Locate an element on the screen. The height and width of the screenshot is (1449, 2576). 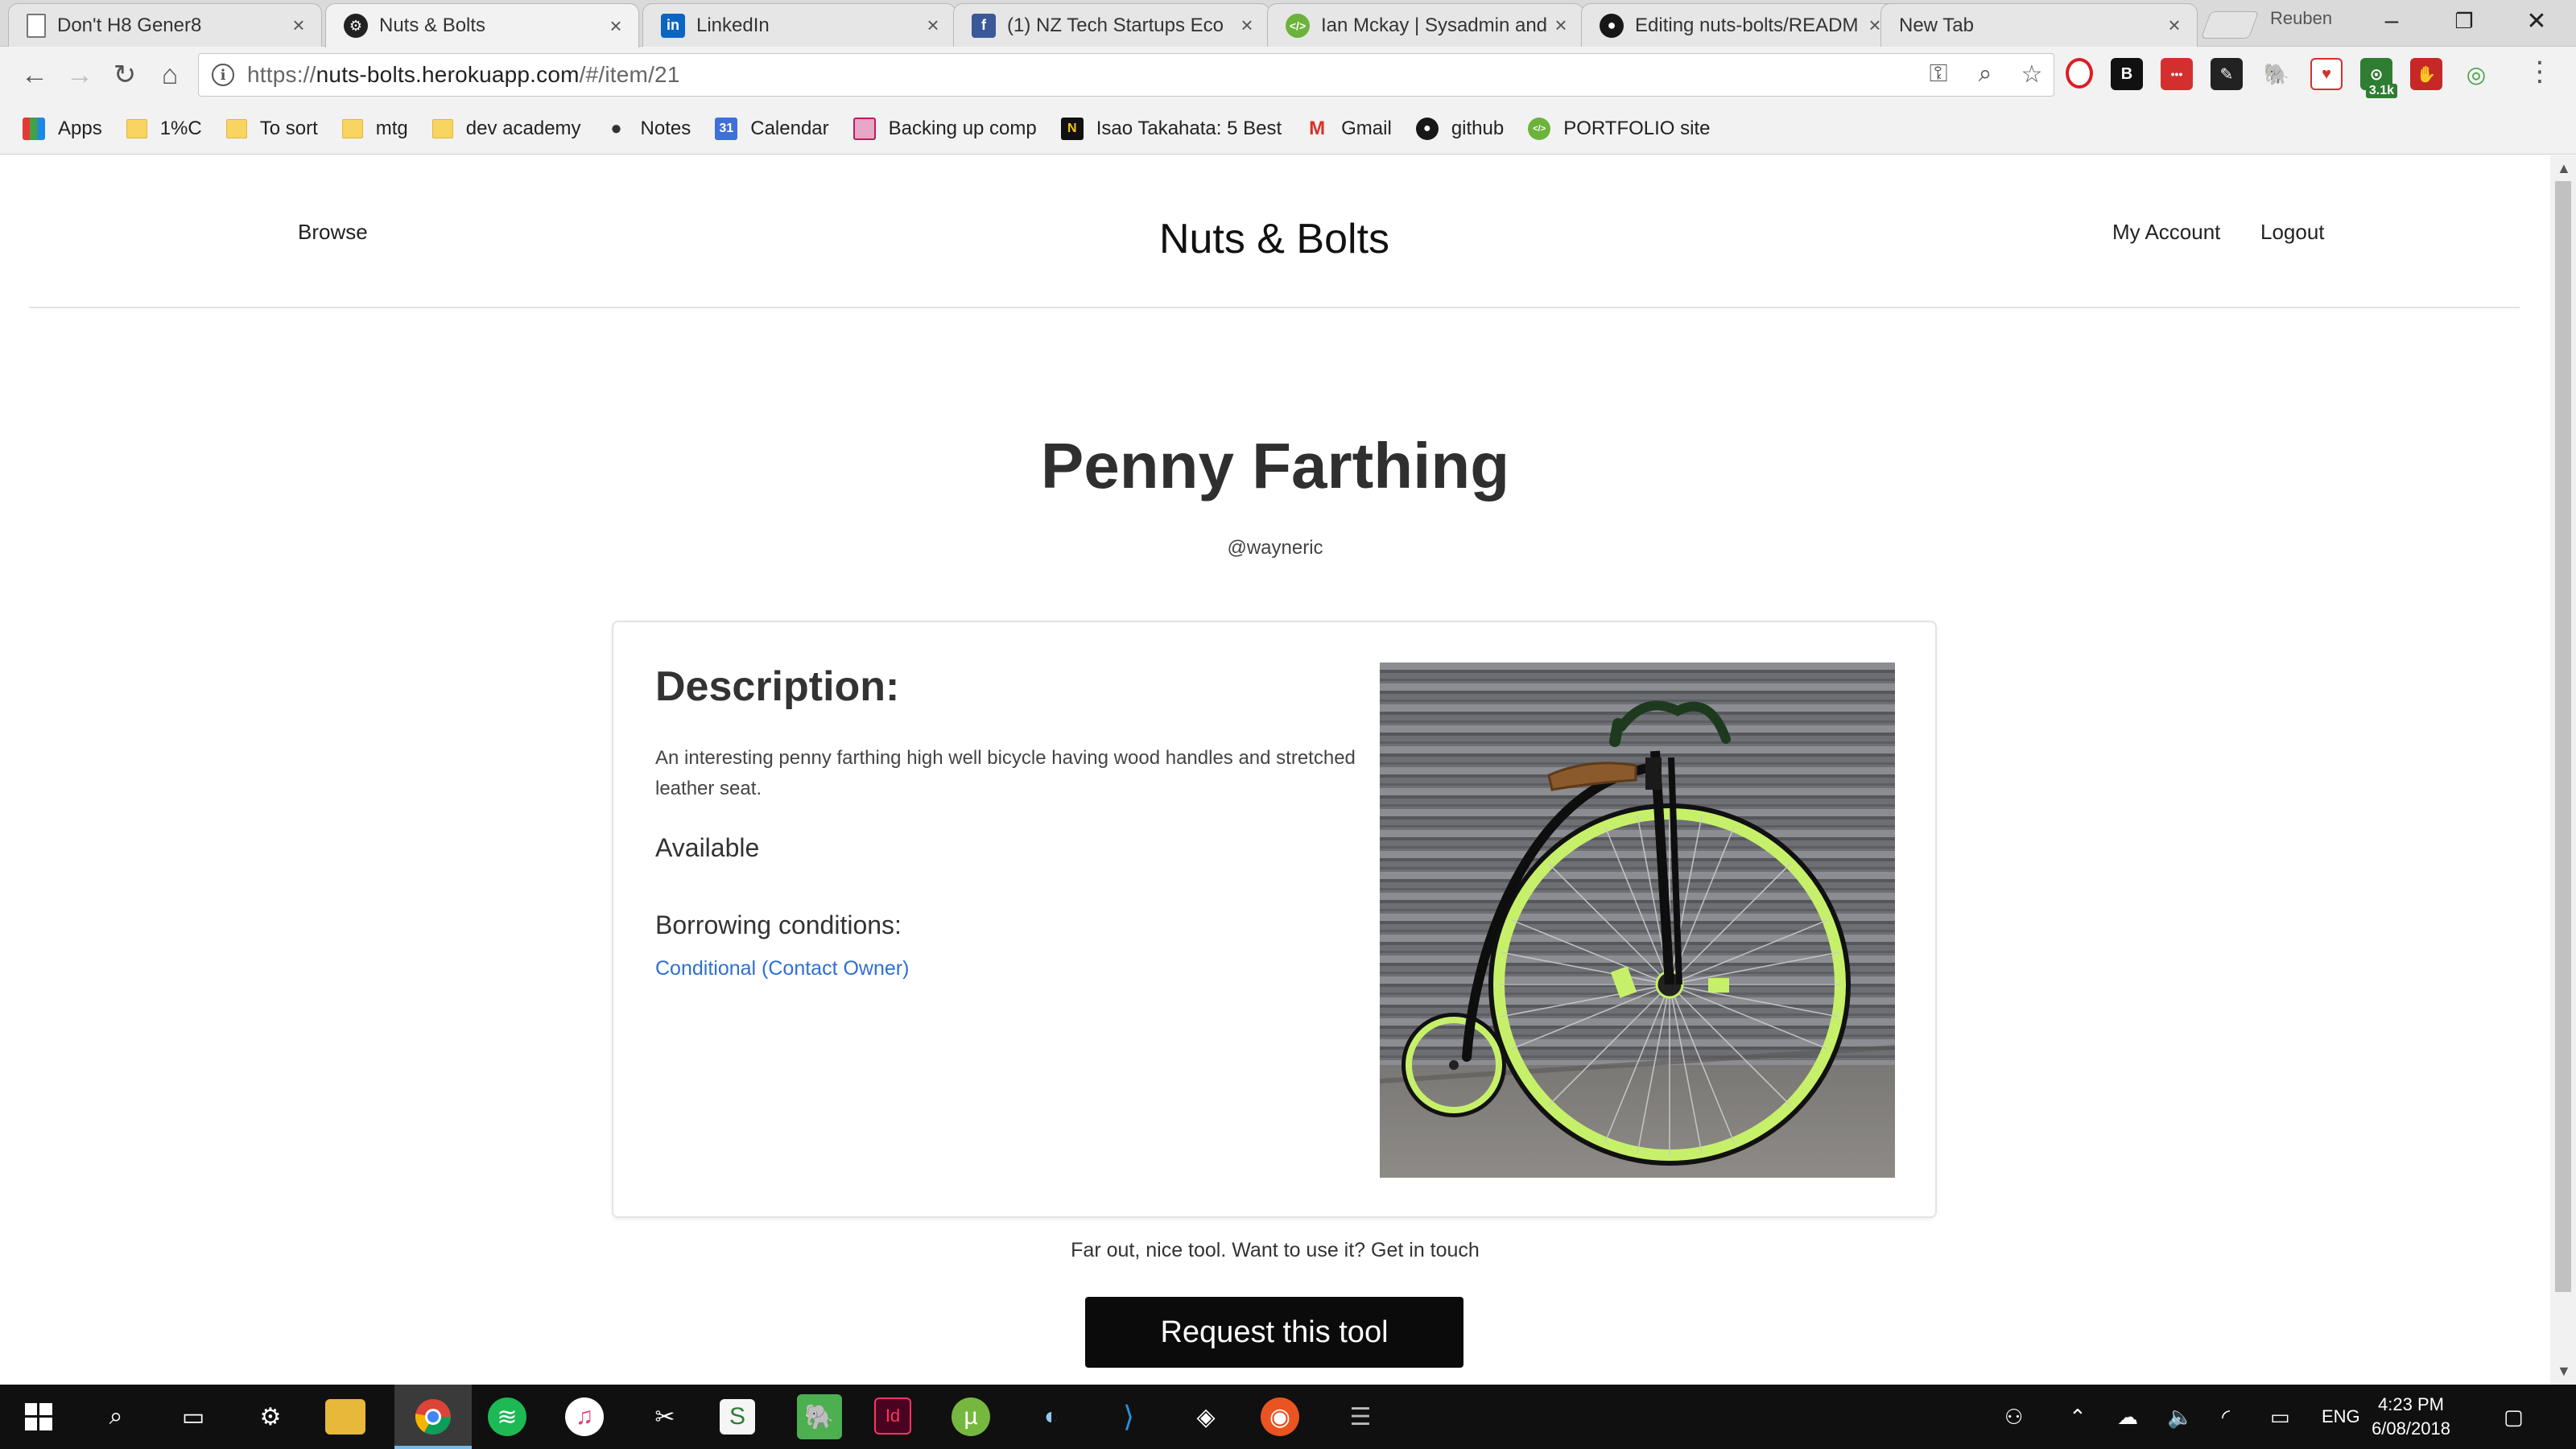
back-arrow-icon: ← is located at coordinates (34, 74).